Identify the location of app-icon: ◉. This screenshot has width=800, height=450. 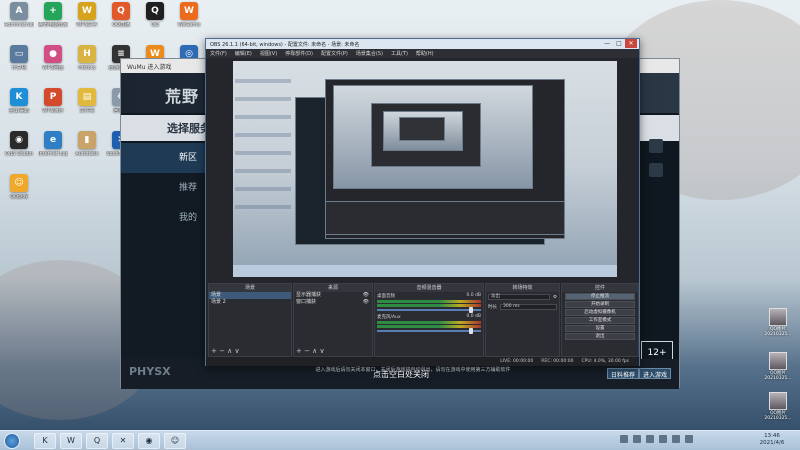
(19, 140).